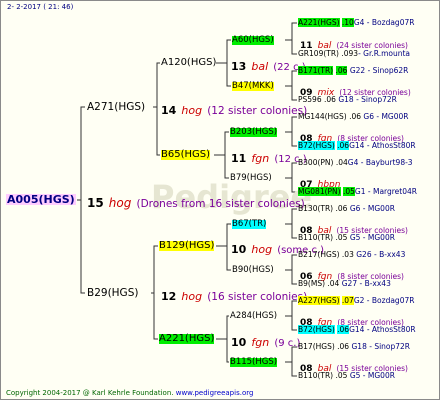 The height and width of the screenshot is (400, 440). I want to click on footer-link: www.pedigreeapis.org, so click(215, 393).